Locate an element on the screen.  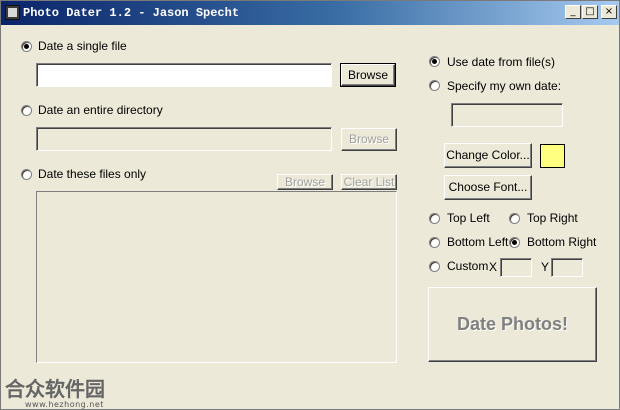
x-label: X is located at coordinates (493, 267).